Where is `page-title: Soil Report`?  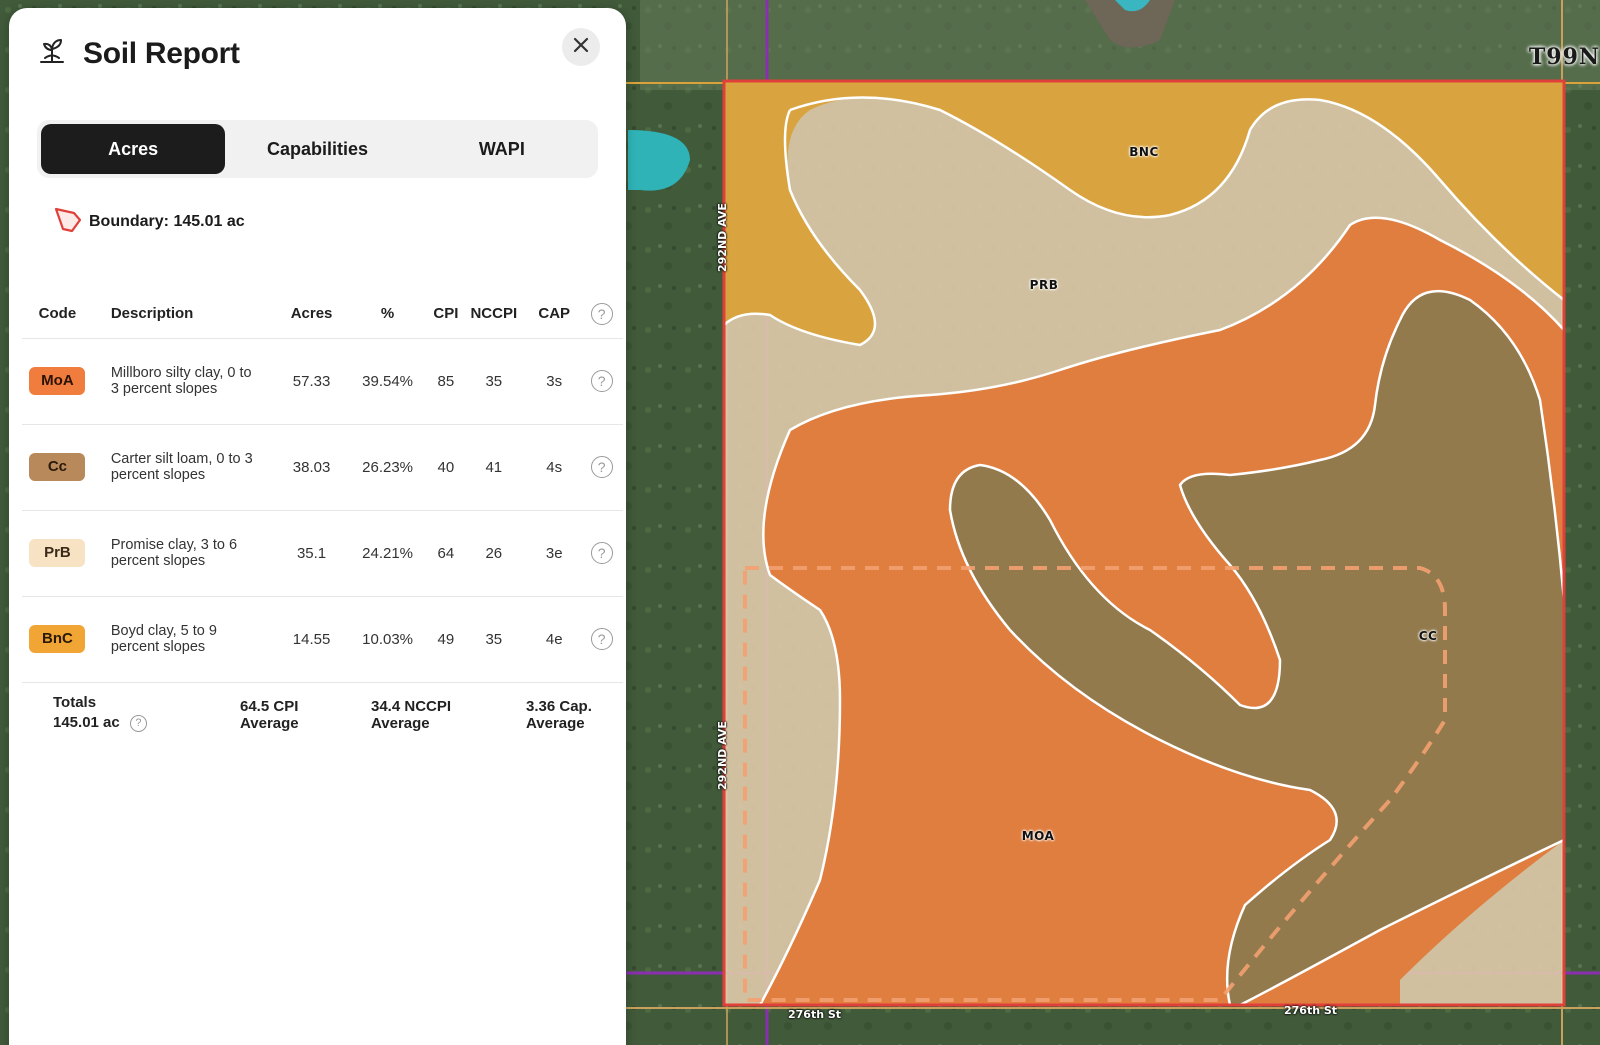
page-title: Soil Report is located at coordinates (161, 53).